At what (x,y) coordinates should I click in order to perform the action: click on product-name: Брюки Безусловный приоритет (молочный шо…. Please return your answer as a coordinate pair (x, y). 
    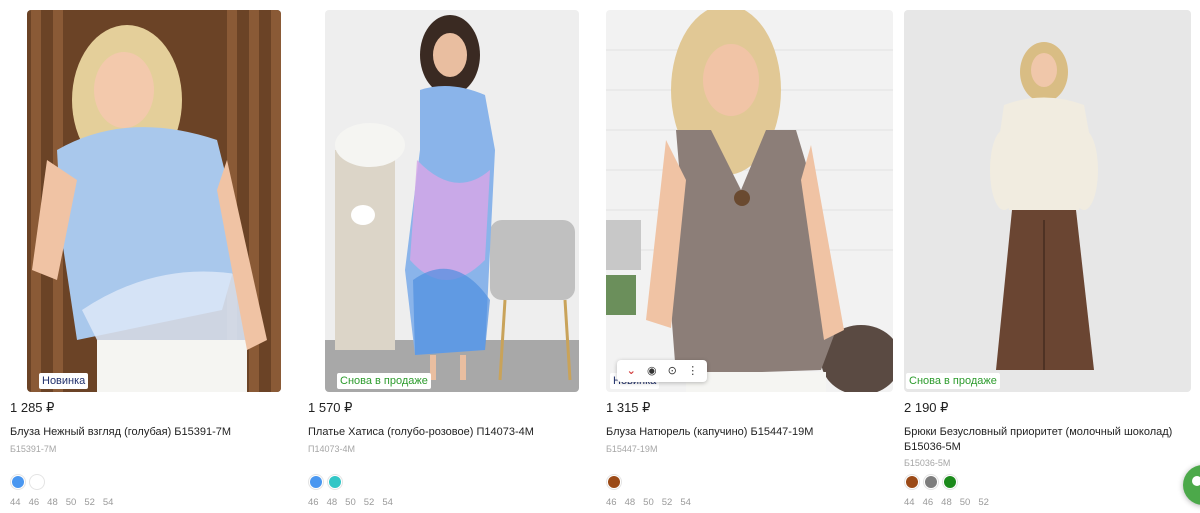
    Looking at the image, I should click on (1044, 440).